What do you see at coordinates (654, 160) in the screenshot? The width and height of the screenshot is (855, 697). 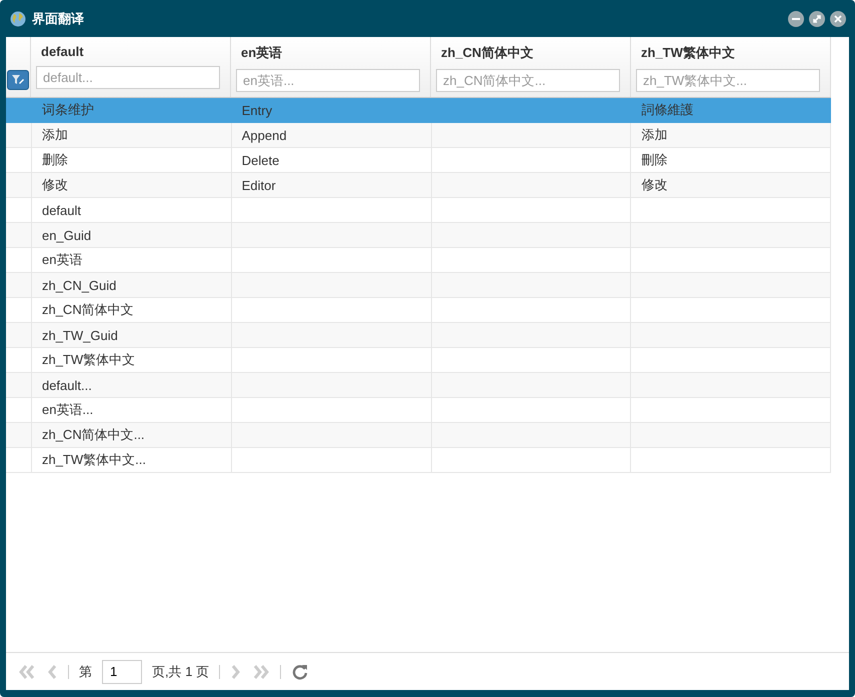 I see `table-cell: 刪除` at bounding box center [654, 160].